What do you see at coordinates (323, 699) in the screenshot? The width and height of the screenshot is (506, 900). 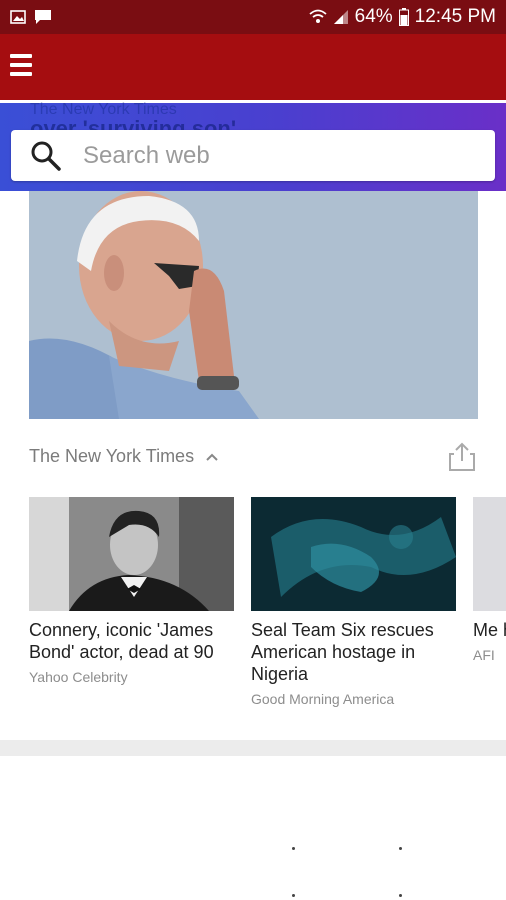 I see `story-source: Good Morning America` at bounding box center [323, 699].